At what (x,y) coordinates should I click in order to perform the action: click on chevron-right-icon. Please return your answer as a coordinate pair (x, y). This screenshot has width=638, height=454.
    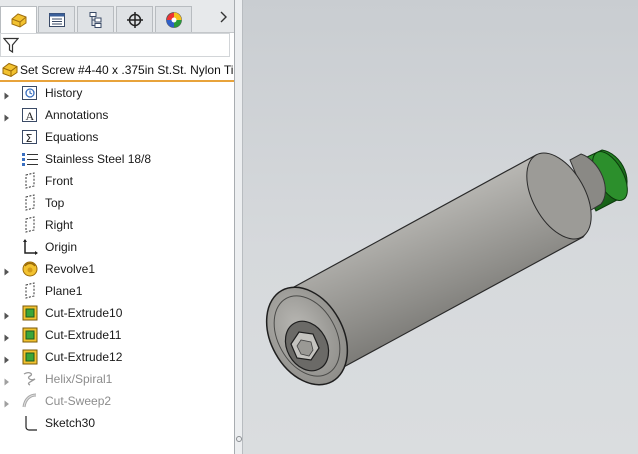
    Looking at the image, I should click on (223, 18).